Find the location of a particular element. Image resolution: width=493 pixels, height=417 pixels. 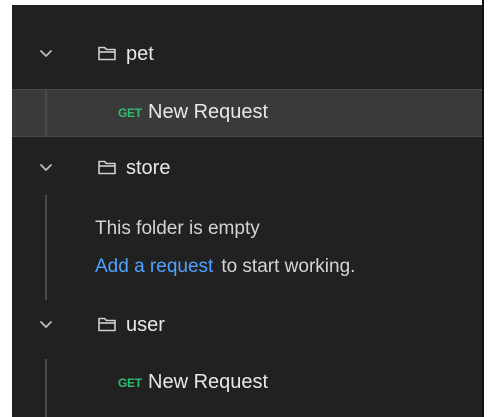

request-row-pet-new-request: GET New Request is located at coordinates (247, 113).